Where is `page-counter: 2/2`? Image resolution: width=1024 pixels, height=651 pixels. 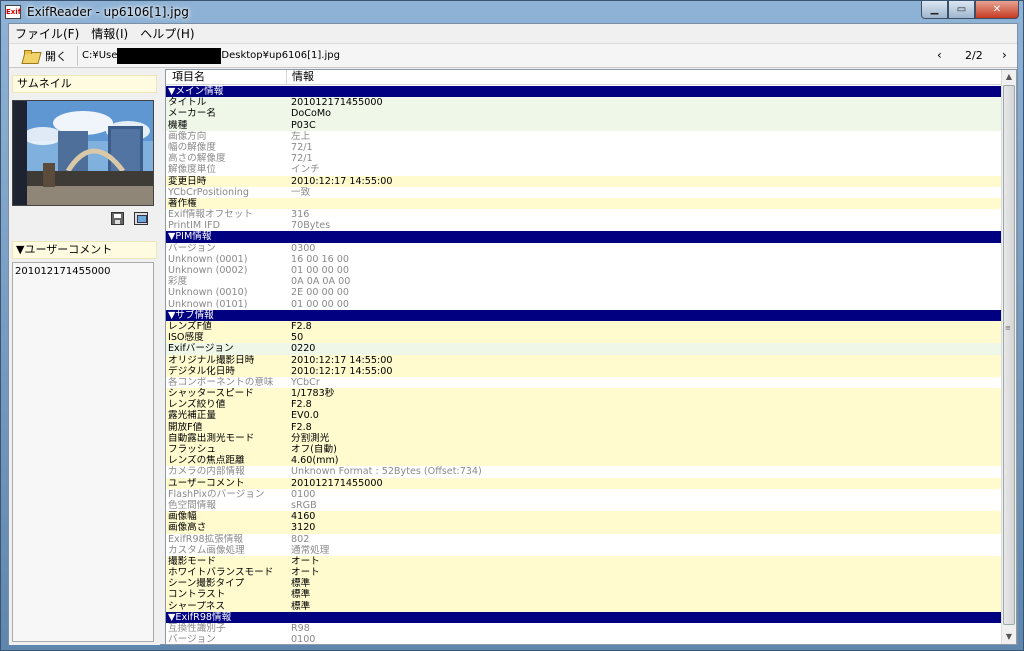
page-counter: 2/2 is located at coordinates (974, 55).